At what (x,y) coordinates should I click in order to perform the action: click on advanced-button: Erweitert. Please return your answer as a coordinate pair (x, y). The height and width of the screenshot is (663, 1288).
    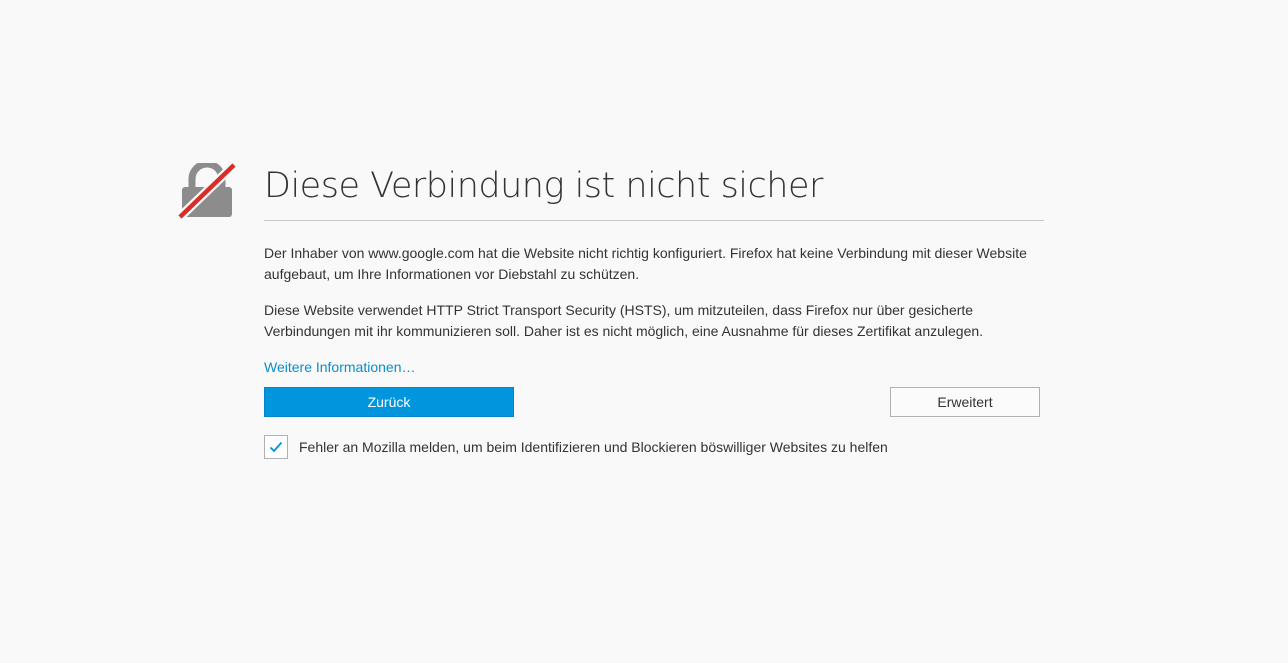
    Looking at the image, I should click on (965, 402).